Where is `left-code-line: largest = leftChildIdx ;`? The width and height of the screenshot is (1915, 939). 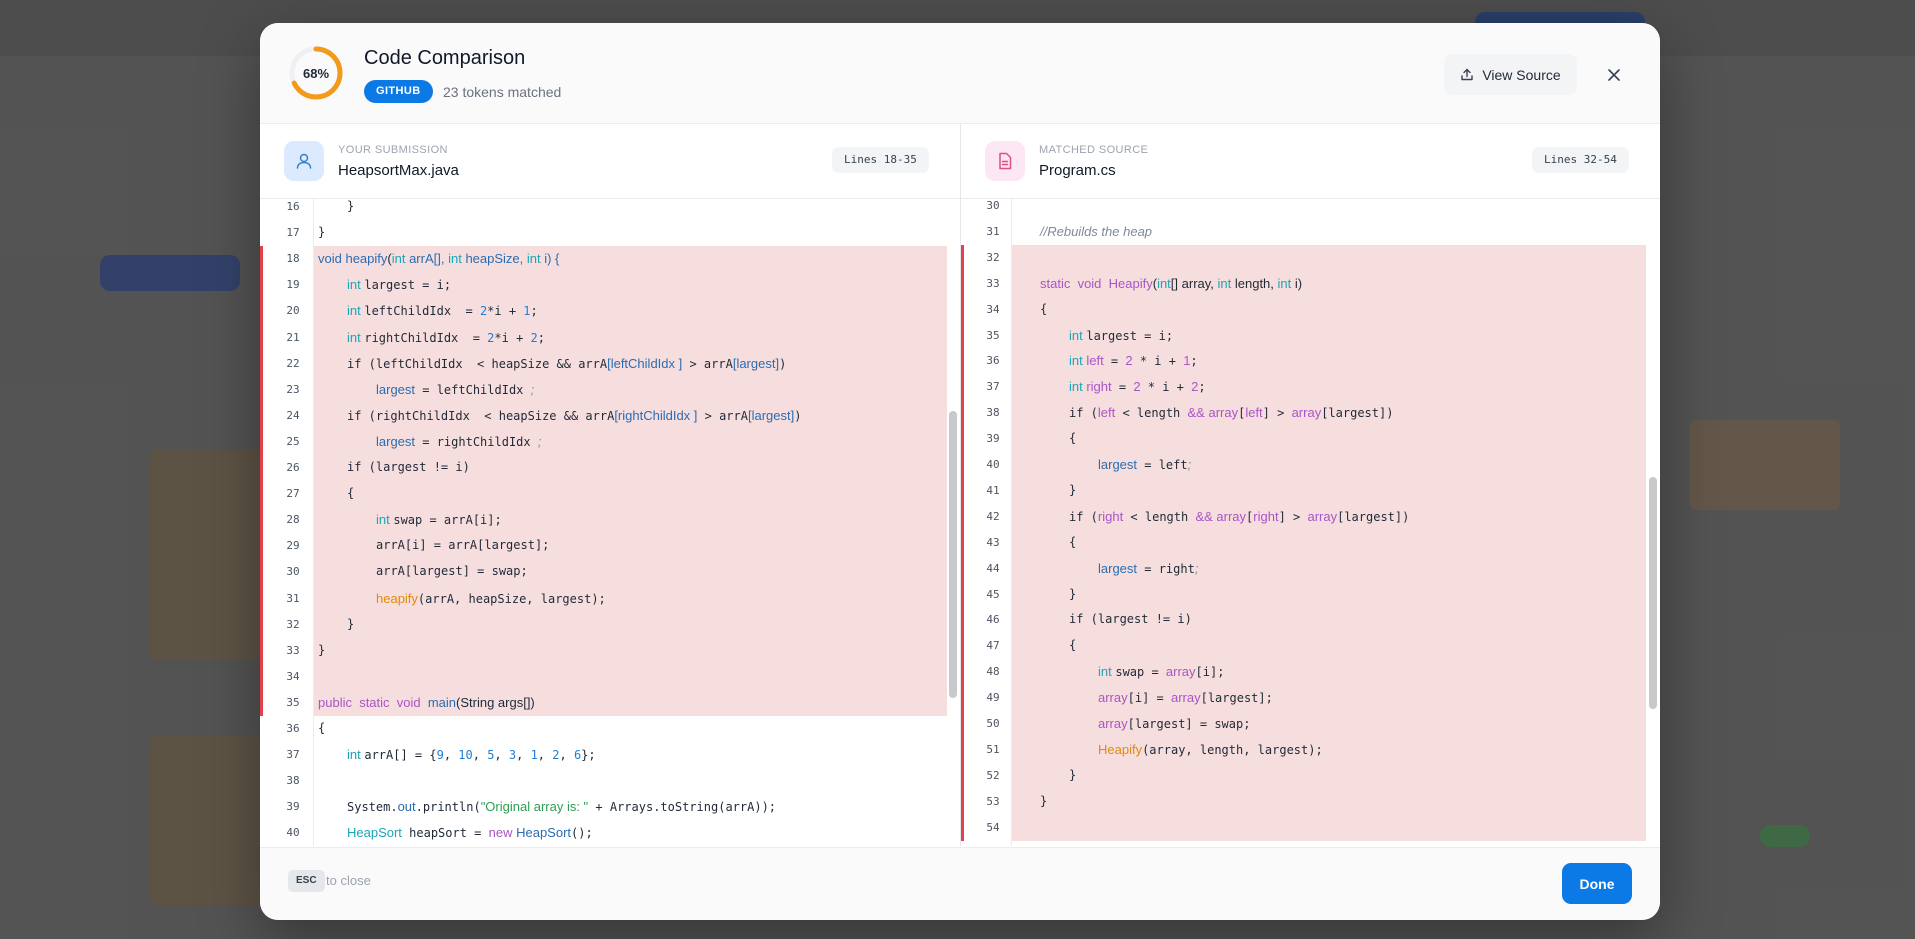 left-code-line: largest = leftChildIdx ; is located at coordinates (455, 389).